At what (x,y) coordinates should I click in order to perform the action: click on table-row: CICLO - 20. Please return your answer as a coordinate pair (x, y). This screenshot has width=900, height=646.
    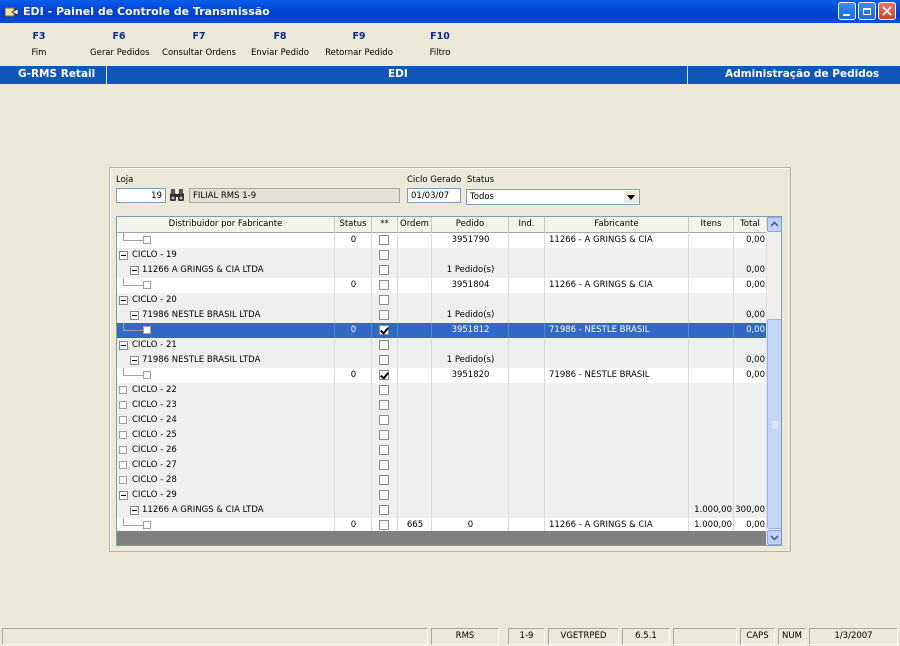
    Looking at the image, I should click on (442, 300).